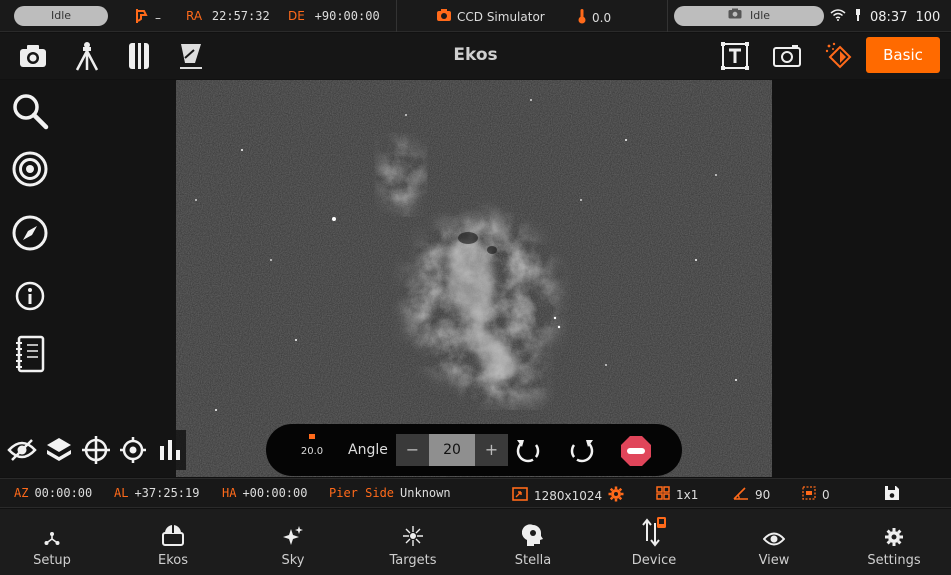  I want to click on ha-readout: HA +00:00:00, so click(264, 493).